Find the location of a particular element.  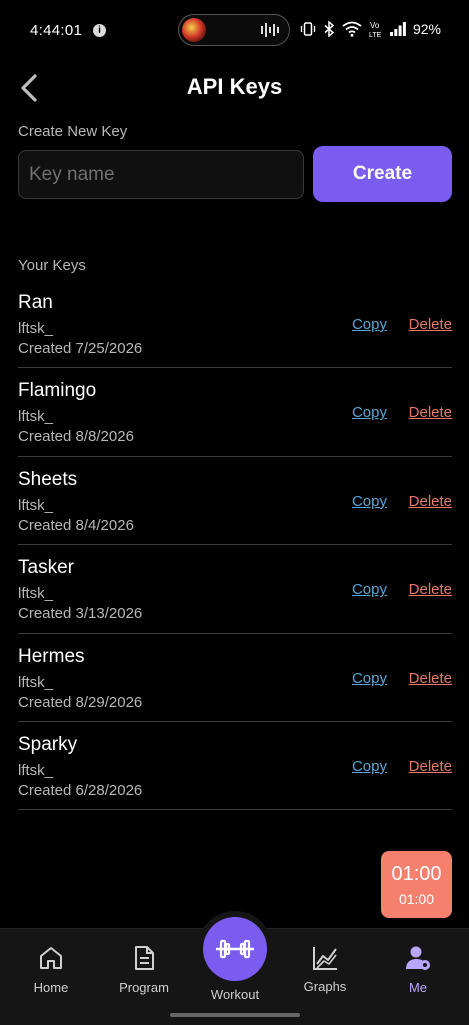

nav-home-label: Home is located at coordinates (51, 987).